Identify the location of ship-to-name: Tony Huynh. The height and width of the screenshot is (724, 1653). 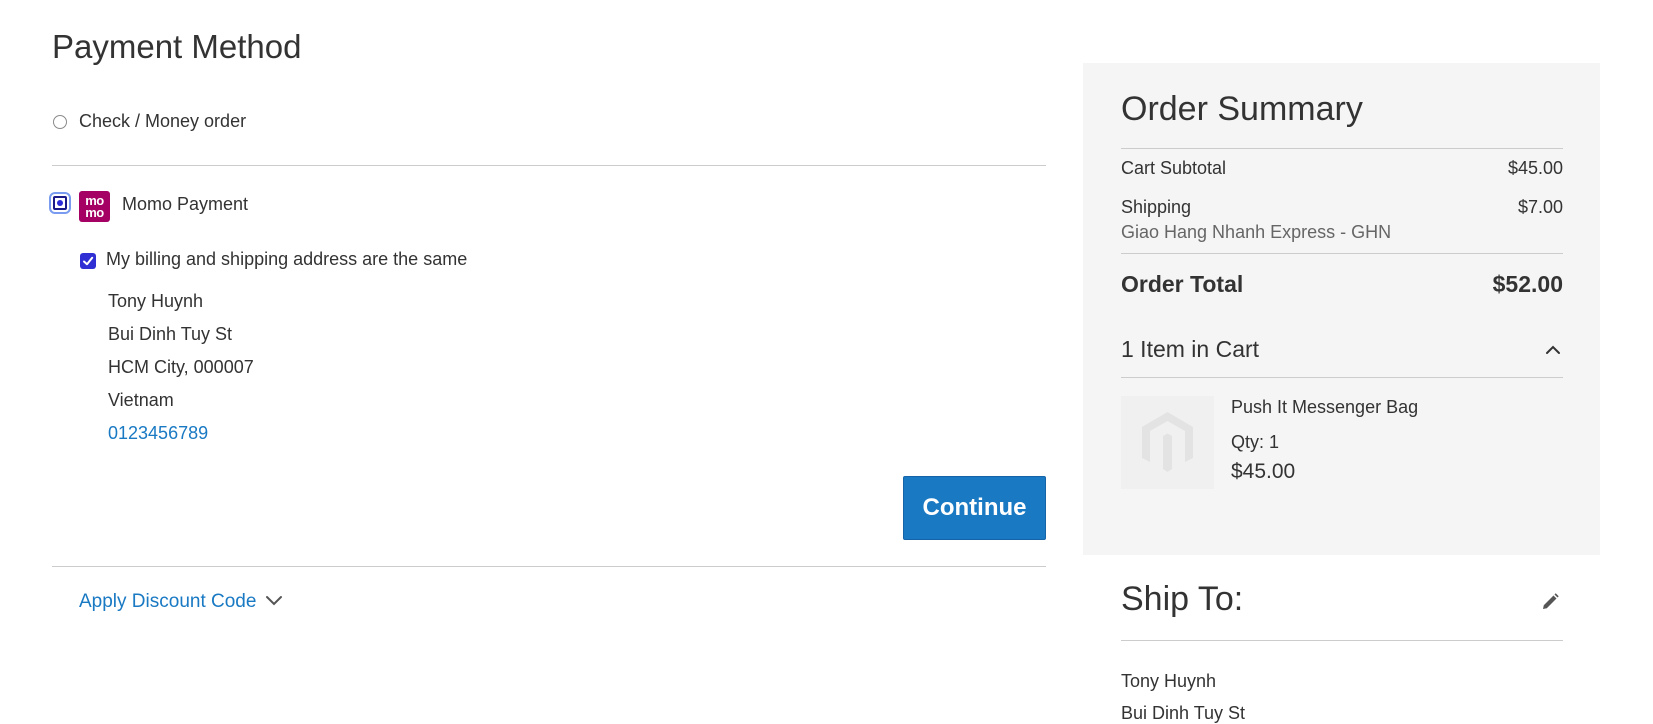
(1169, 681).